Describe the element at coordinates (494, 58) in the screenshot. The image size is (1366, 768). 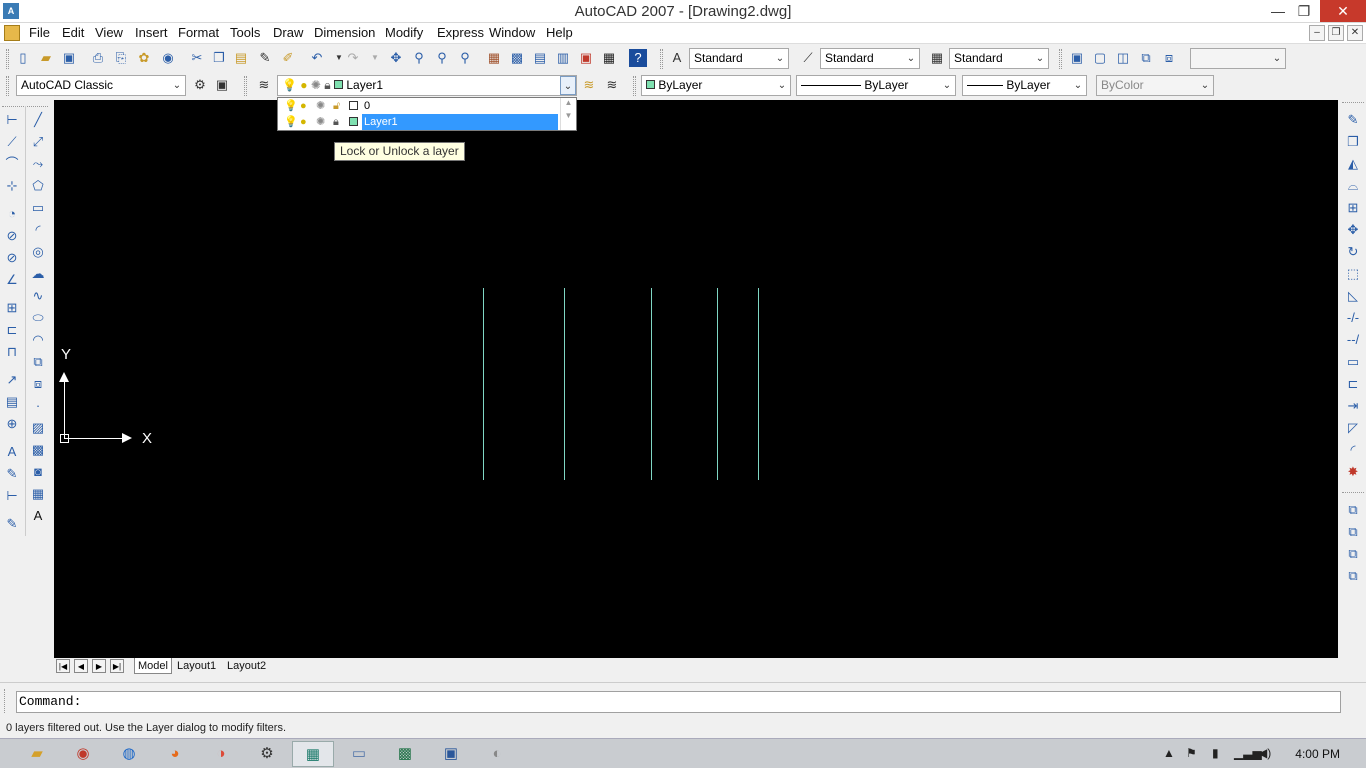
I see `properties-icon: ▦` at that location.